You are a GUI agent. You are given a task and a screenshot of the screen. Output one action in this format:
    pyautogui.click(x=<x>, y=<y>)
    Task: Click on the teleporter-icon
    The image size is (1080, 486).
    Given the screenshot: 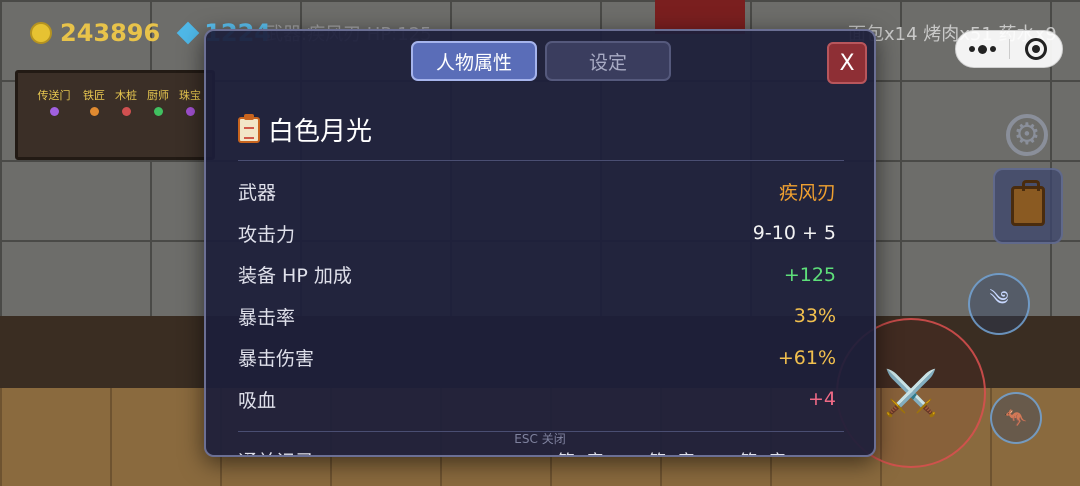 What is the action you would take?
    pyautogui.click(x=54, y=111)
    